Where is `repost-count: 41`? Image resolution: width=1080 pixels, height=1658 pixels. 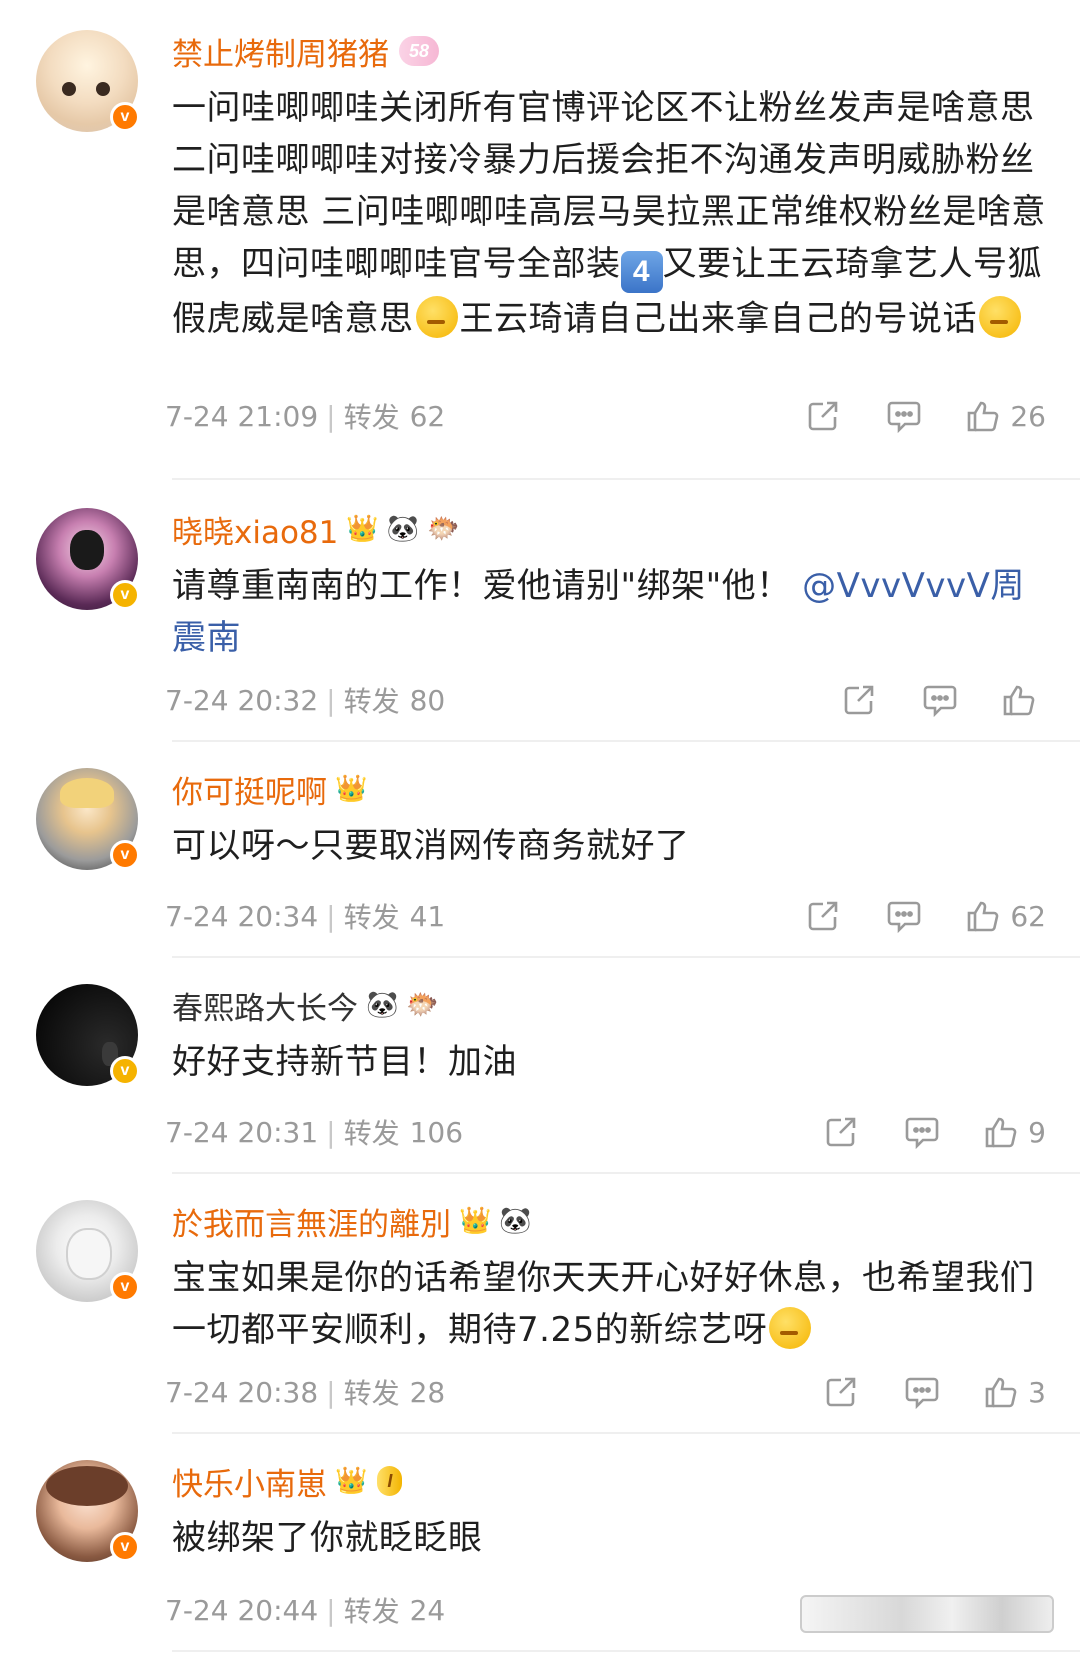
repost-count: 41 is located at coordinates (427, 916).